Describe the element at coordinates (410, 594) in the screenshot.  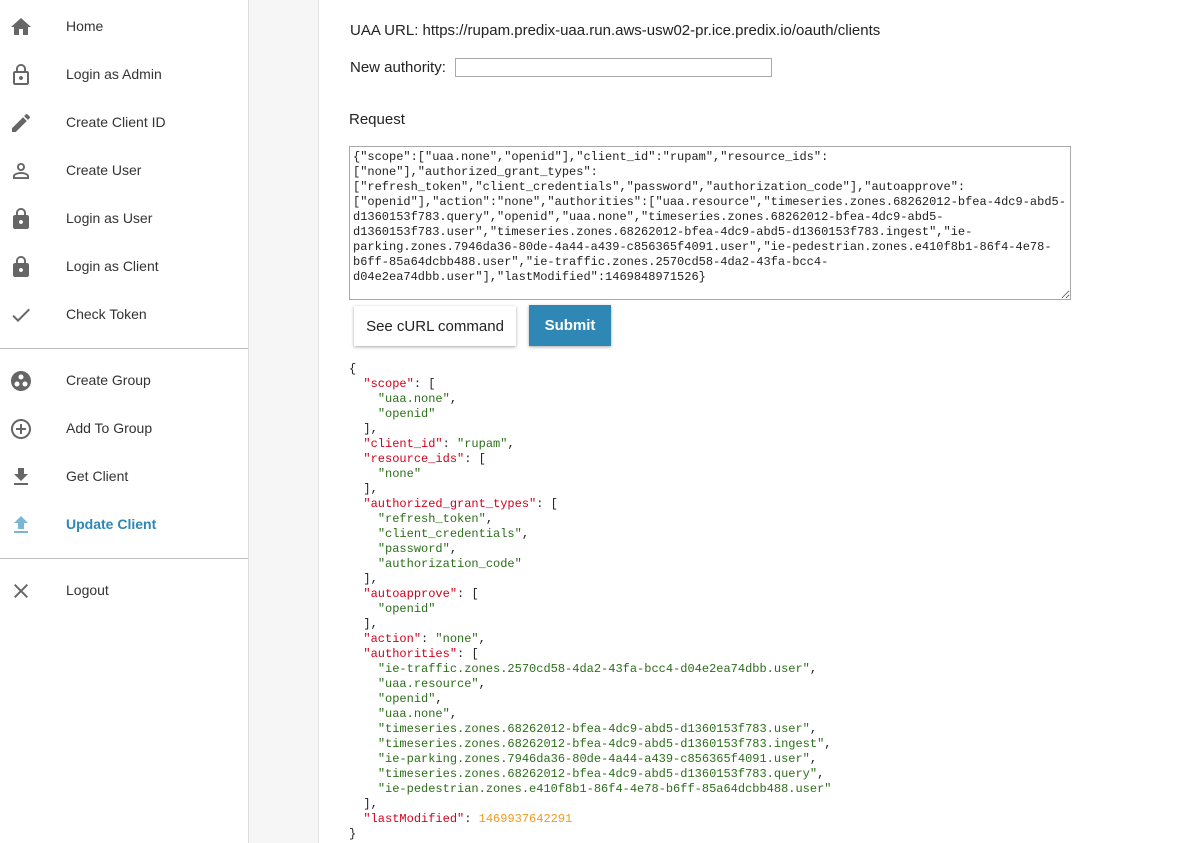
I see `json-key: "autoapprove"` at that location.